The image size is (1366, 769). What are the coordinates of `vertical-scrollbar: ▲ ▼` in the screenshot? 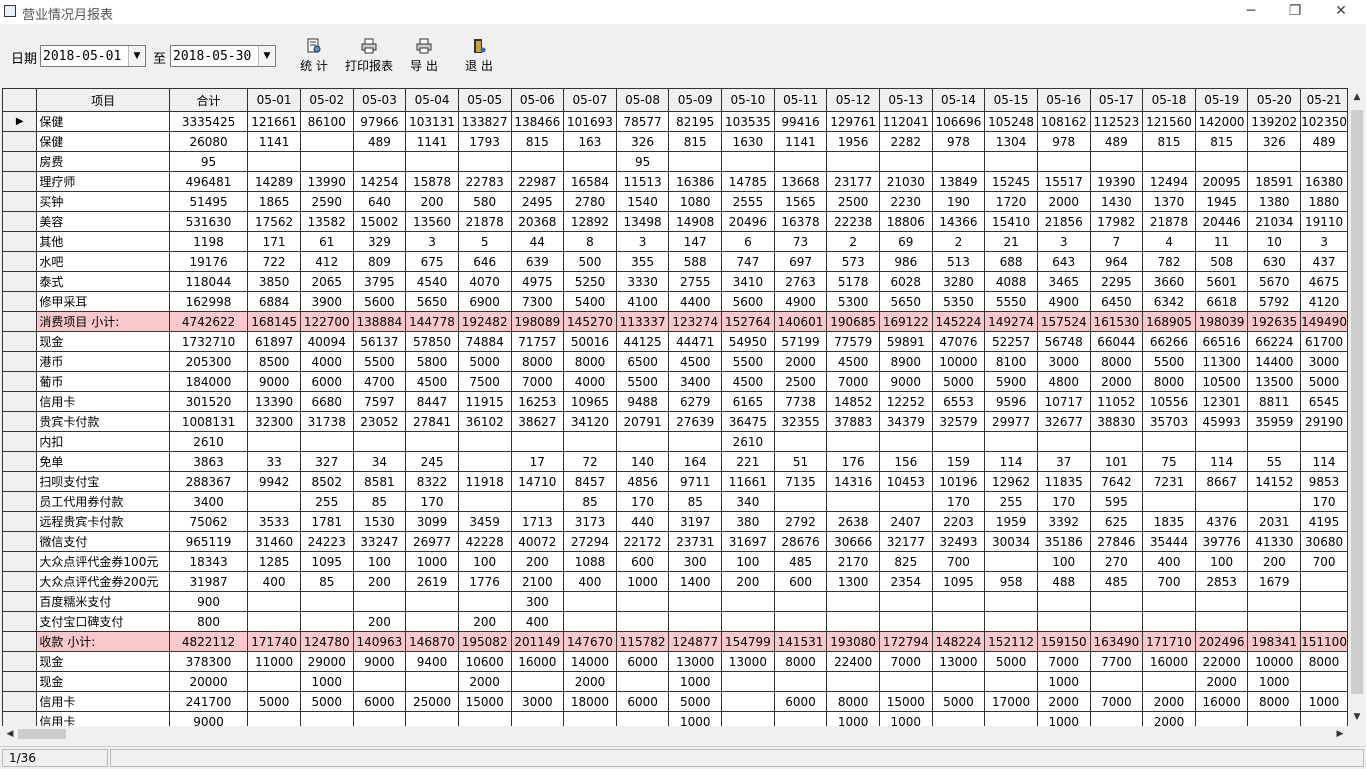 It's located at (1357, 407).